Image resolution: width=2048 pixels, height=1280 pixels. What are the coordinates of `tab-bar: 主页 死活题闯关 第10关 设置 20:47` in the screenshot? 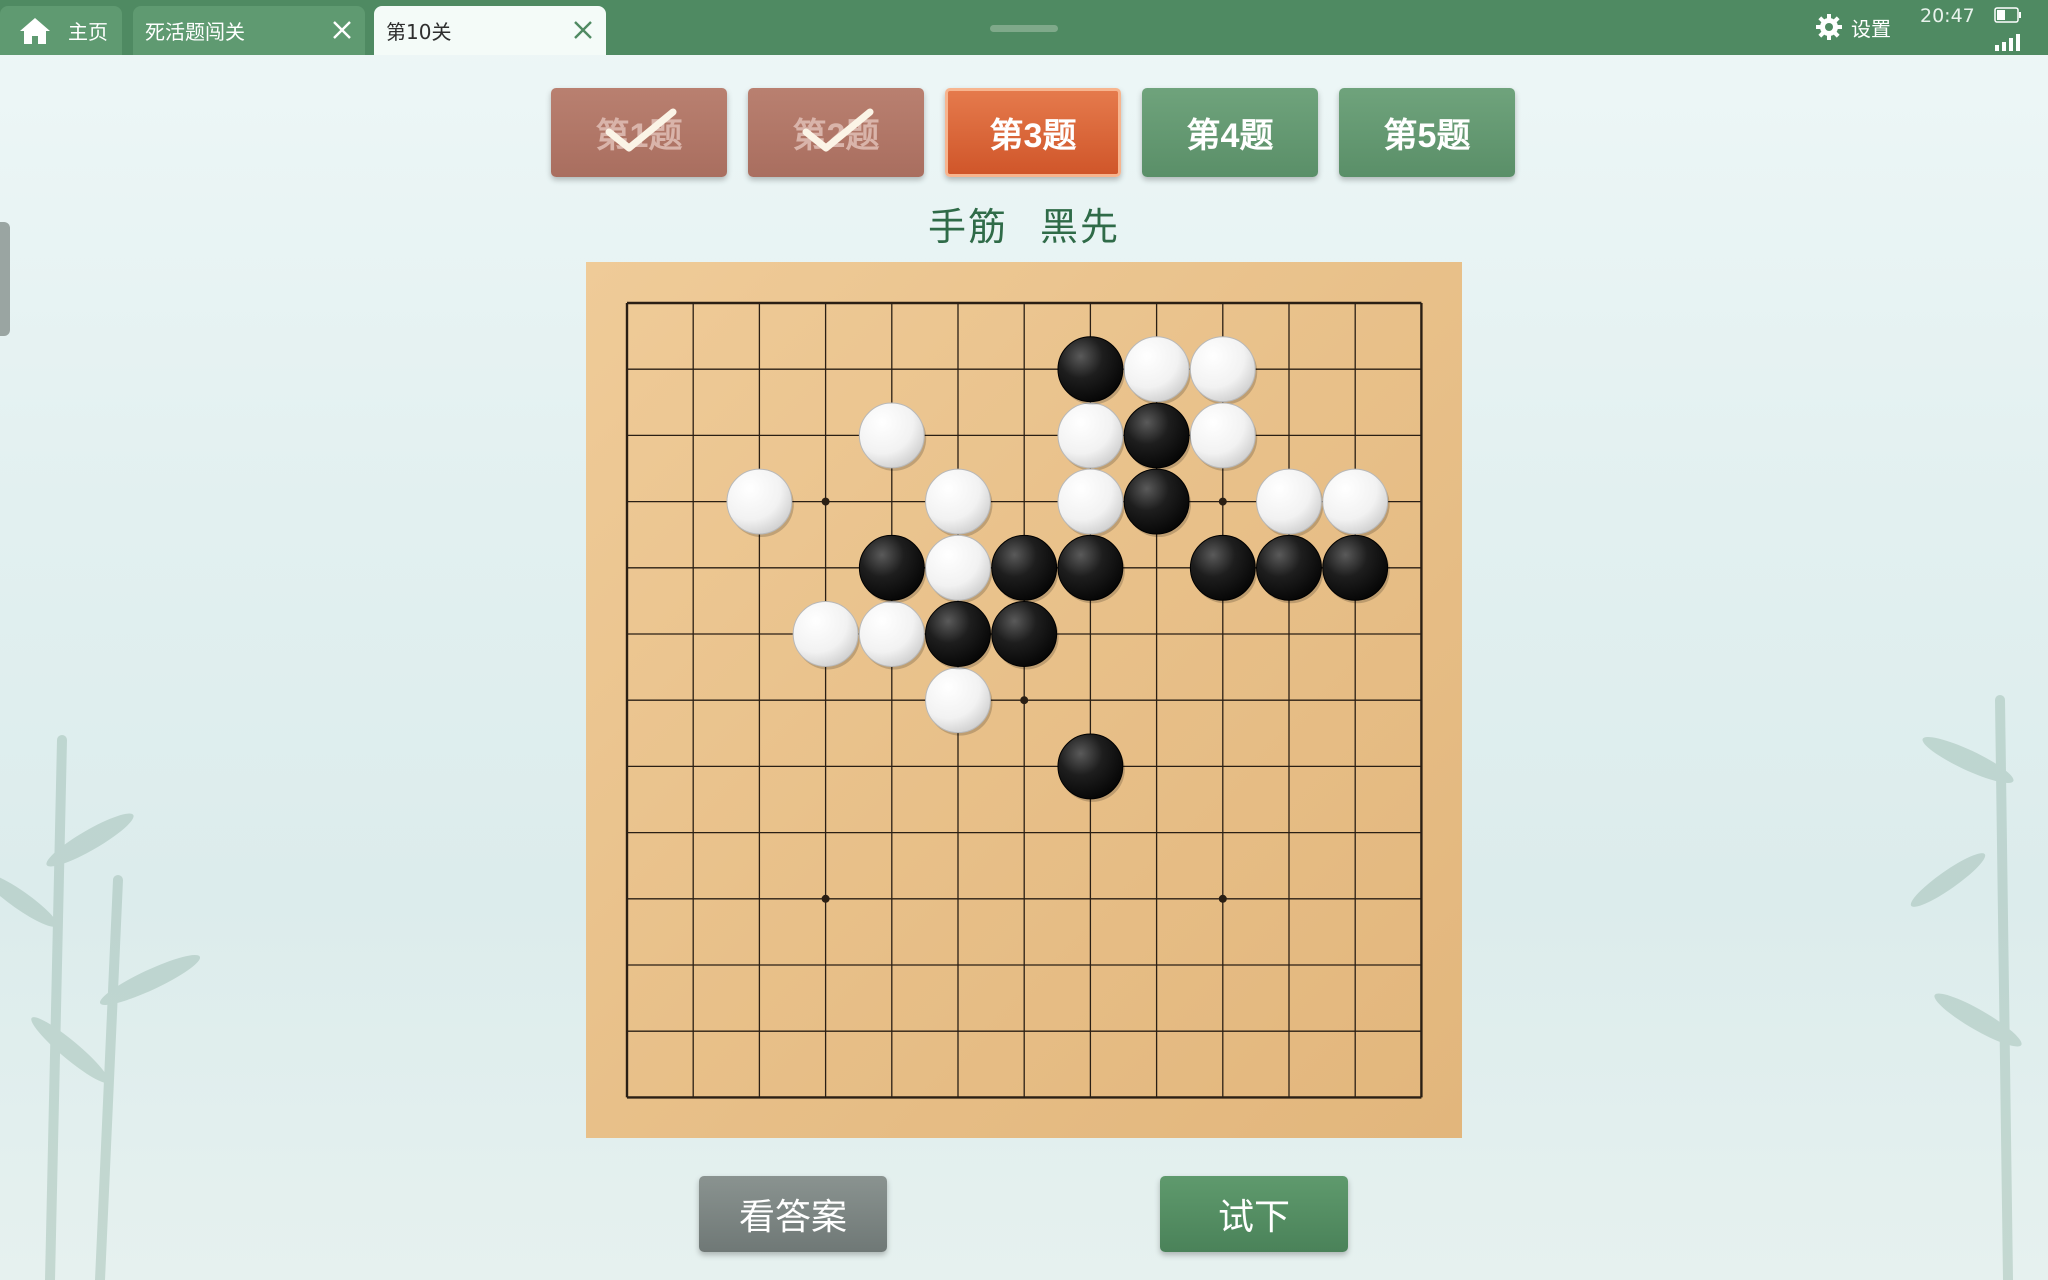 It's located at (1024, 27).